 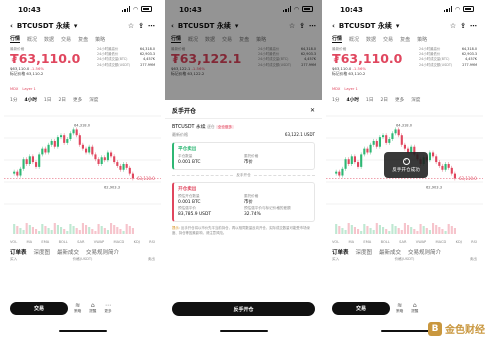 What do you see at coordinates (404, 251) in the screenshot?
I see `bottom-tabs: 订单表 深度图 最新成交 交易规则简介` at bounding box center [404, 251].